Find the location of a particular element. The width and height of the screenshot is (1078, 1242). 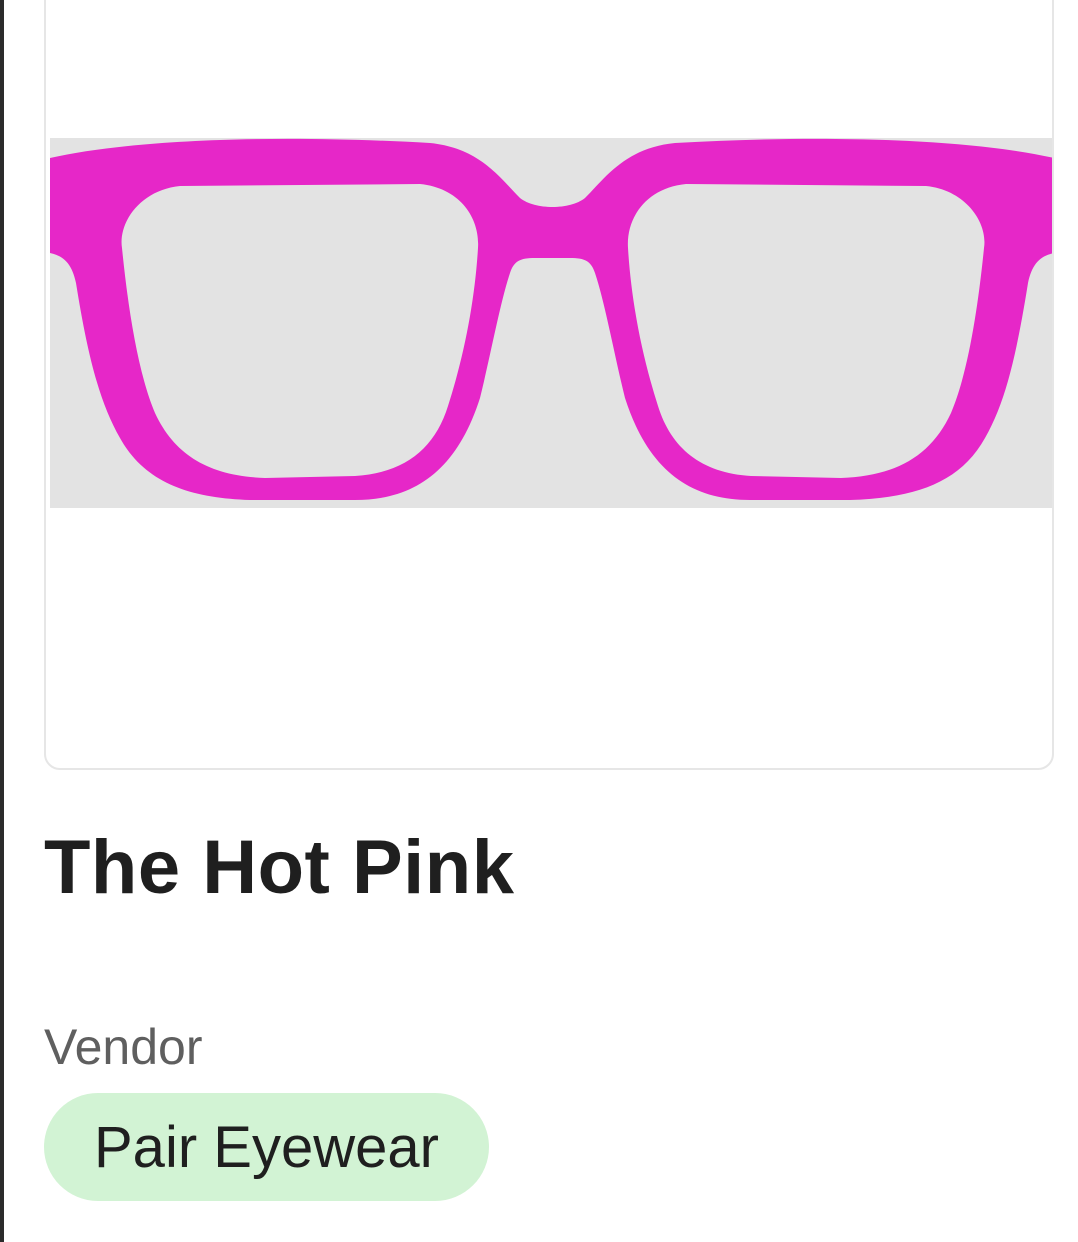

vendor-label: Vendor is located at coordinates (123, 1047).